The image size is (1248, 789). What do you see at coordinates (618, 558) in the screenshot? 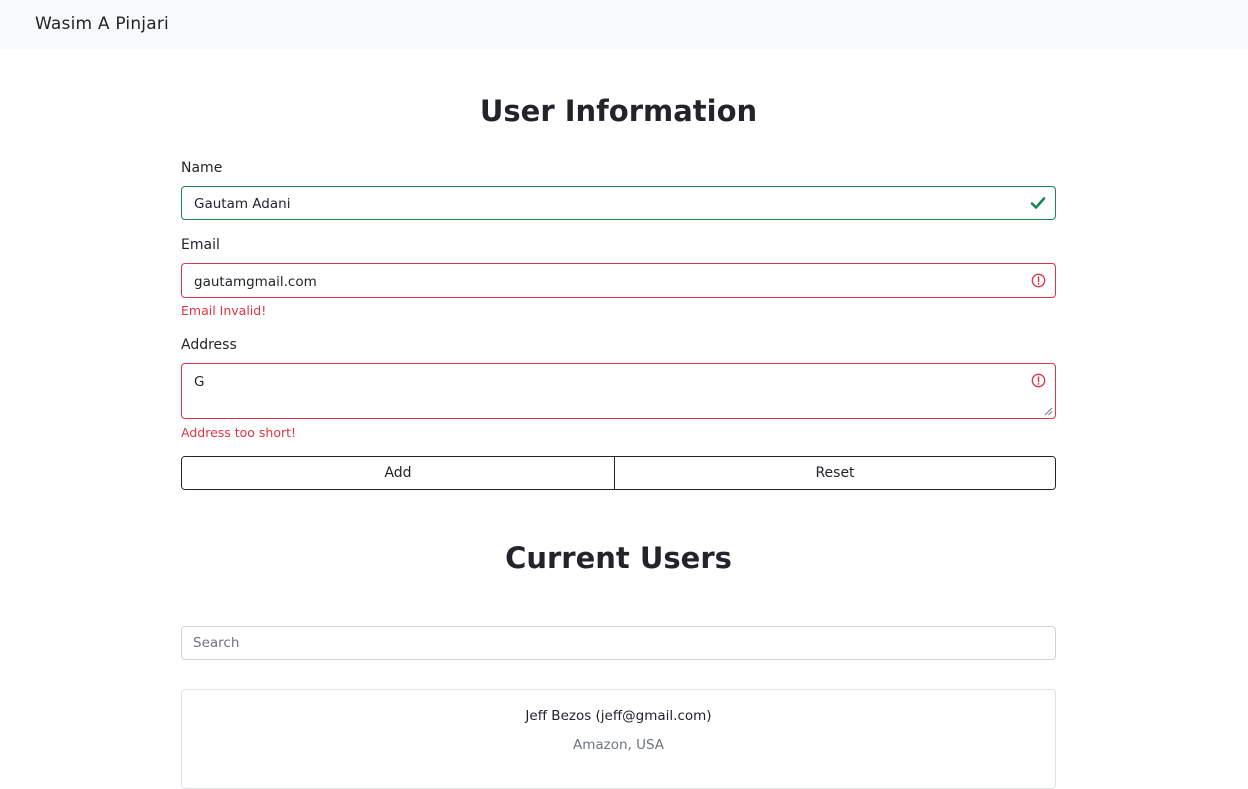
I see `current-users-title: Current Users` at bounding box center [618, 558].